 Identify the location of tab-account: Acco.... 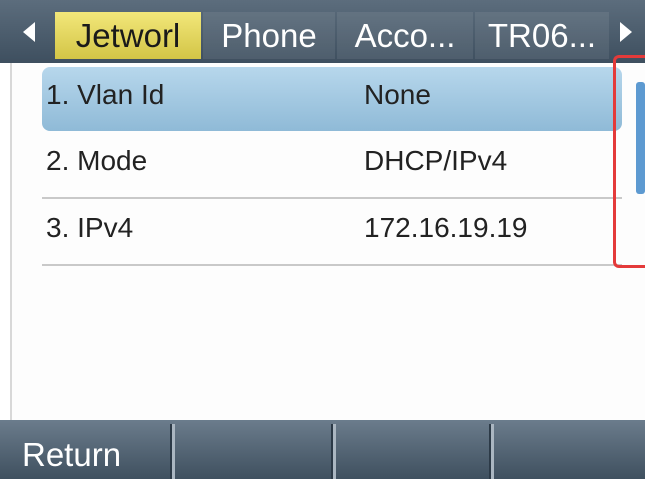
(405, 35).